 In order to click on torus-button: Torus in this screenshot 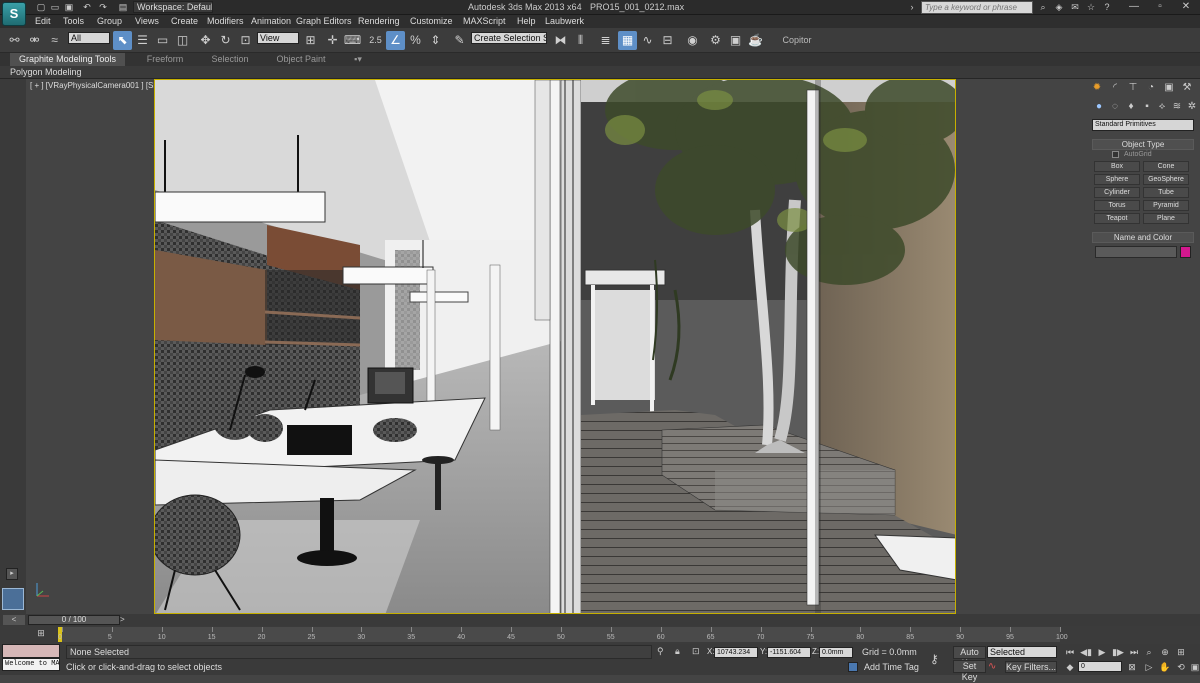, I will do `click(1117, 205)`.